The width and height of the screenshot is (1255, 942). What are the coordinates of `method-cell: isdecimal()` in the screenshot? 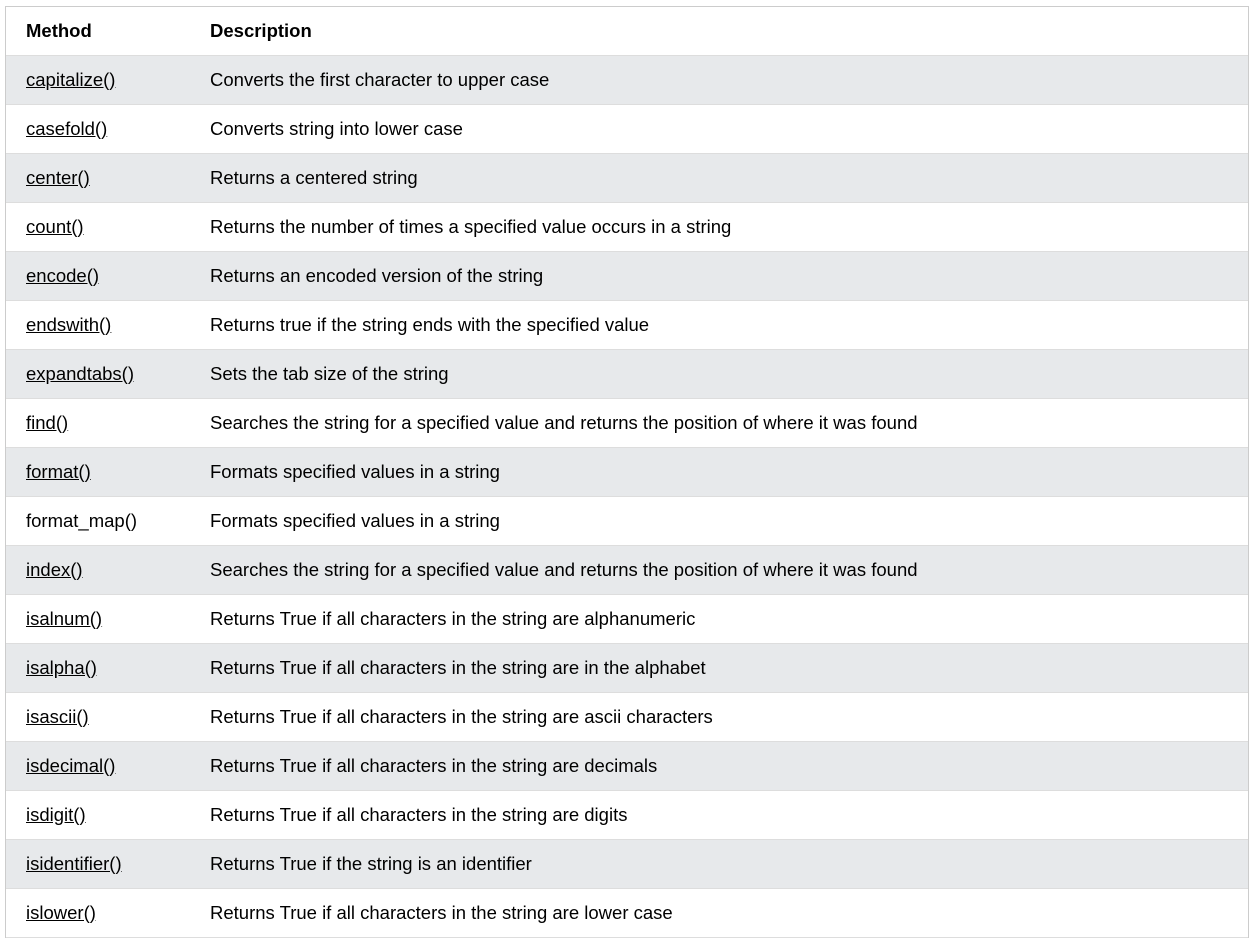 It's located at (98, 766).